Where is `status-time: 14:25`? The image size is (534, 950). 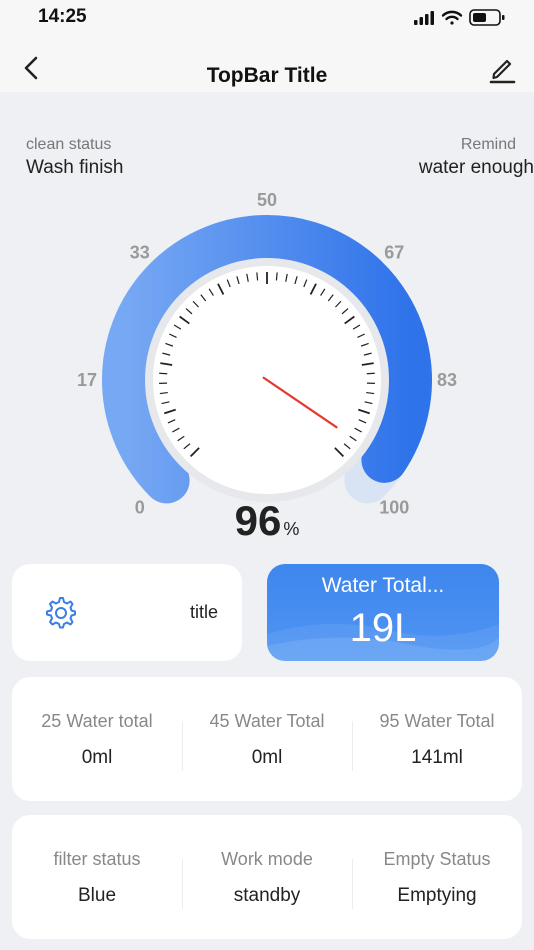
status-time: 14:25 is located at coordinates (62, 16).